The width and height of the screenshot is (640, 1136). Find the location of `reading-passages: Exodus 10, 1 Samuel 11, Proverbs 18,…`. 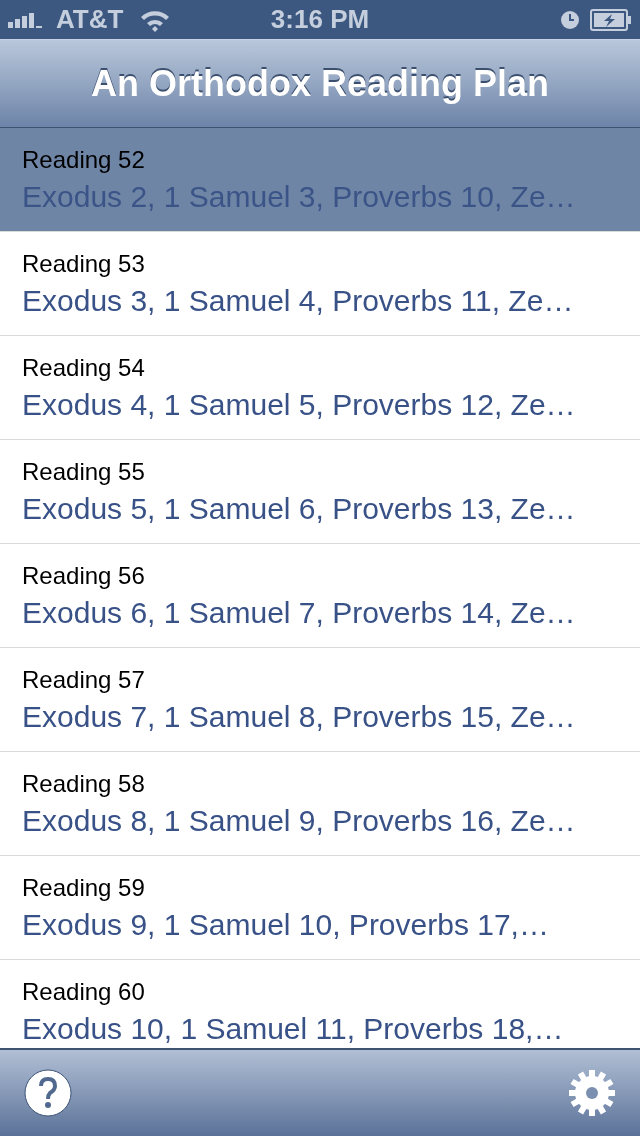

reading-passages: Exodus 10, 1 Samuel 11, Proverbs 18,… is located at coordinates (293, 1028).